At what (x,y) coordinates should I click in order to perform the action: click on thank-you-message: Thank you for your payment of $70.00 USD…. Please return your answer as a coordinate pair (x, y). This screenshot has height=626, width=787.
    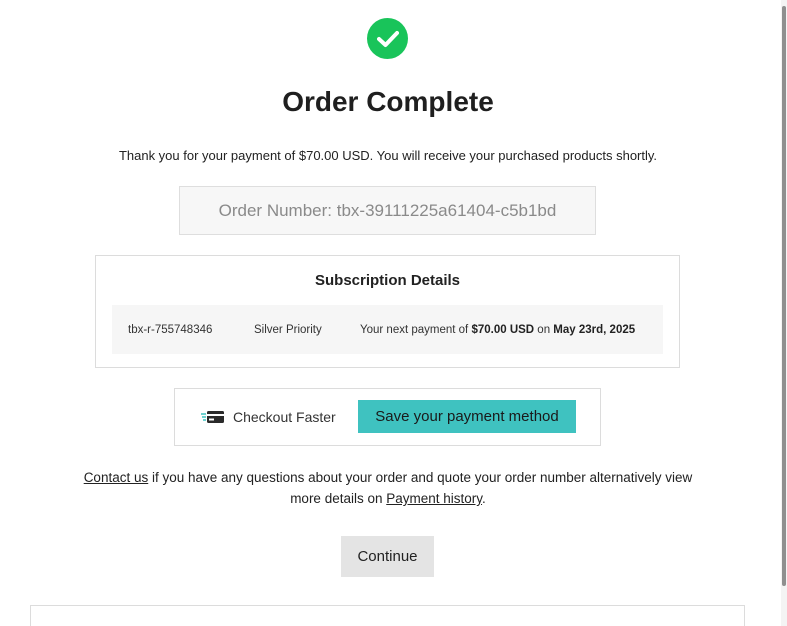
    Looking at the image, I should click on (388, 155).